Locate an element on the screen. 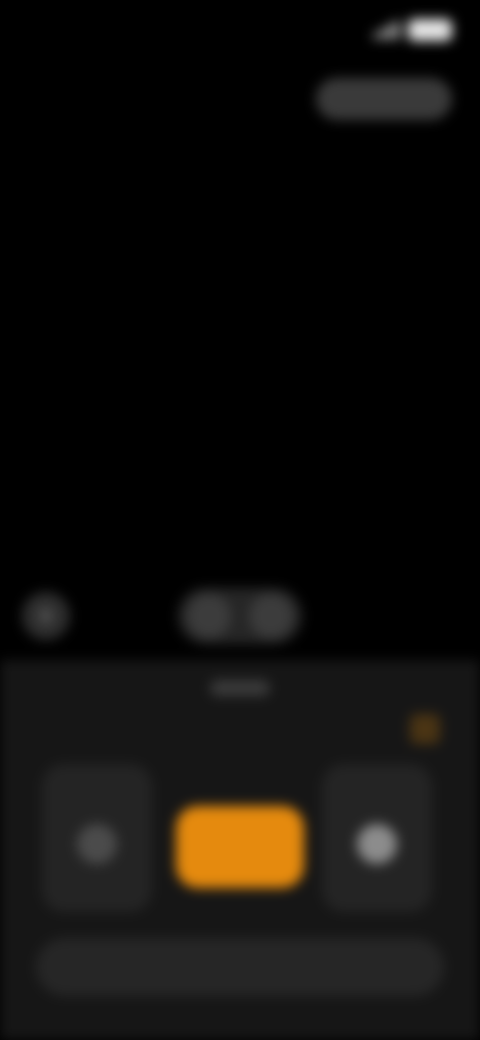  status-bar is located at coordinates (240, 30).